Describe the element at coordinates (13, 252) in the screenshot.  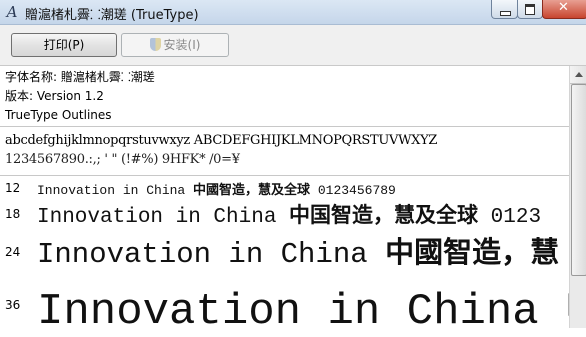
I see `sample-size-label: 24` at that location.